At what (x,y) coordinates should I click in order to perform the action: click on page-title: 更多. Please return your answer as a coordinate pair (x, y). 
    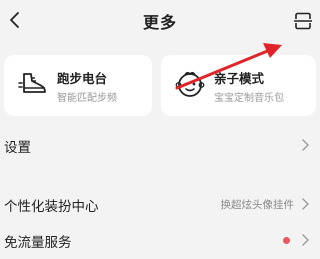
    Looking at the image, I should click on (159, 22).